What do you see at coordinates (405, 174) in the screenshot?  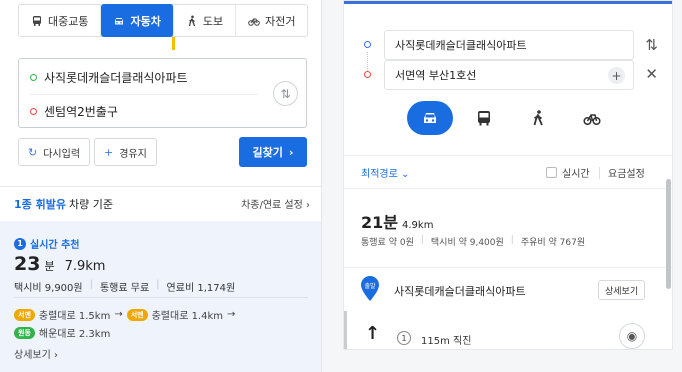 I see `chevron-down-icon: ⌄` at bounding box center [405, 174].